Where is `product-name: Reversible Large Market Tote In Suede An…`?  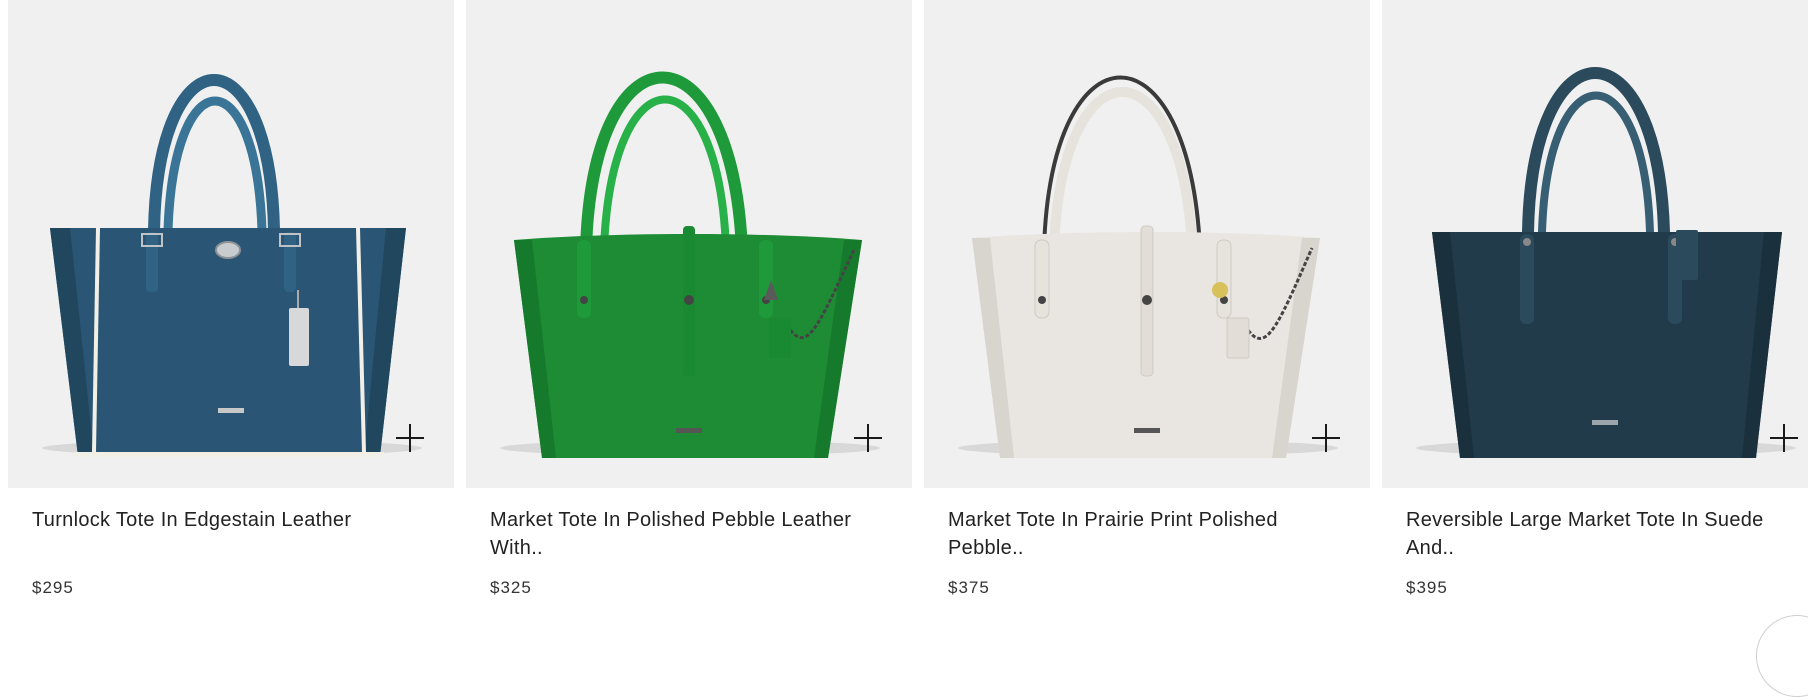 product-name: Reversible Large Market Tote In Suede An… is located at coordinates (1607, 534).